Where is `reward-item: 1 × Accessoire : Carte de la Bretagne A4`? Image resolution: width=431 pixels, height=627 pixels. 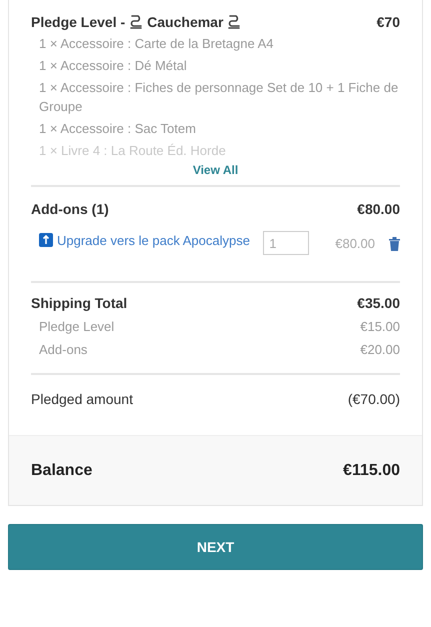 reward-item: 1 × Accessoire : Carte de la Bretagne A4 is located at coordinates (157, 44).